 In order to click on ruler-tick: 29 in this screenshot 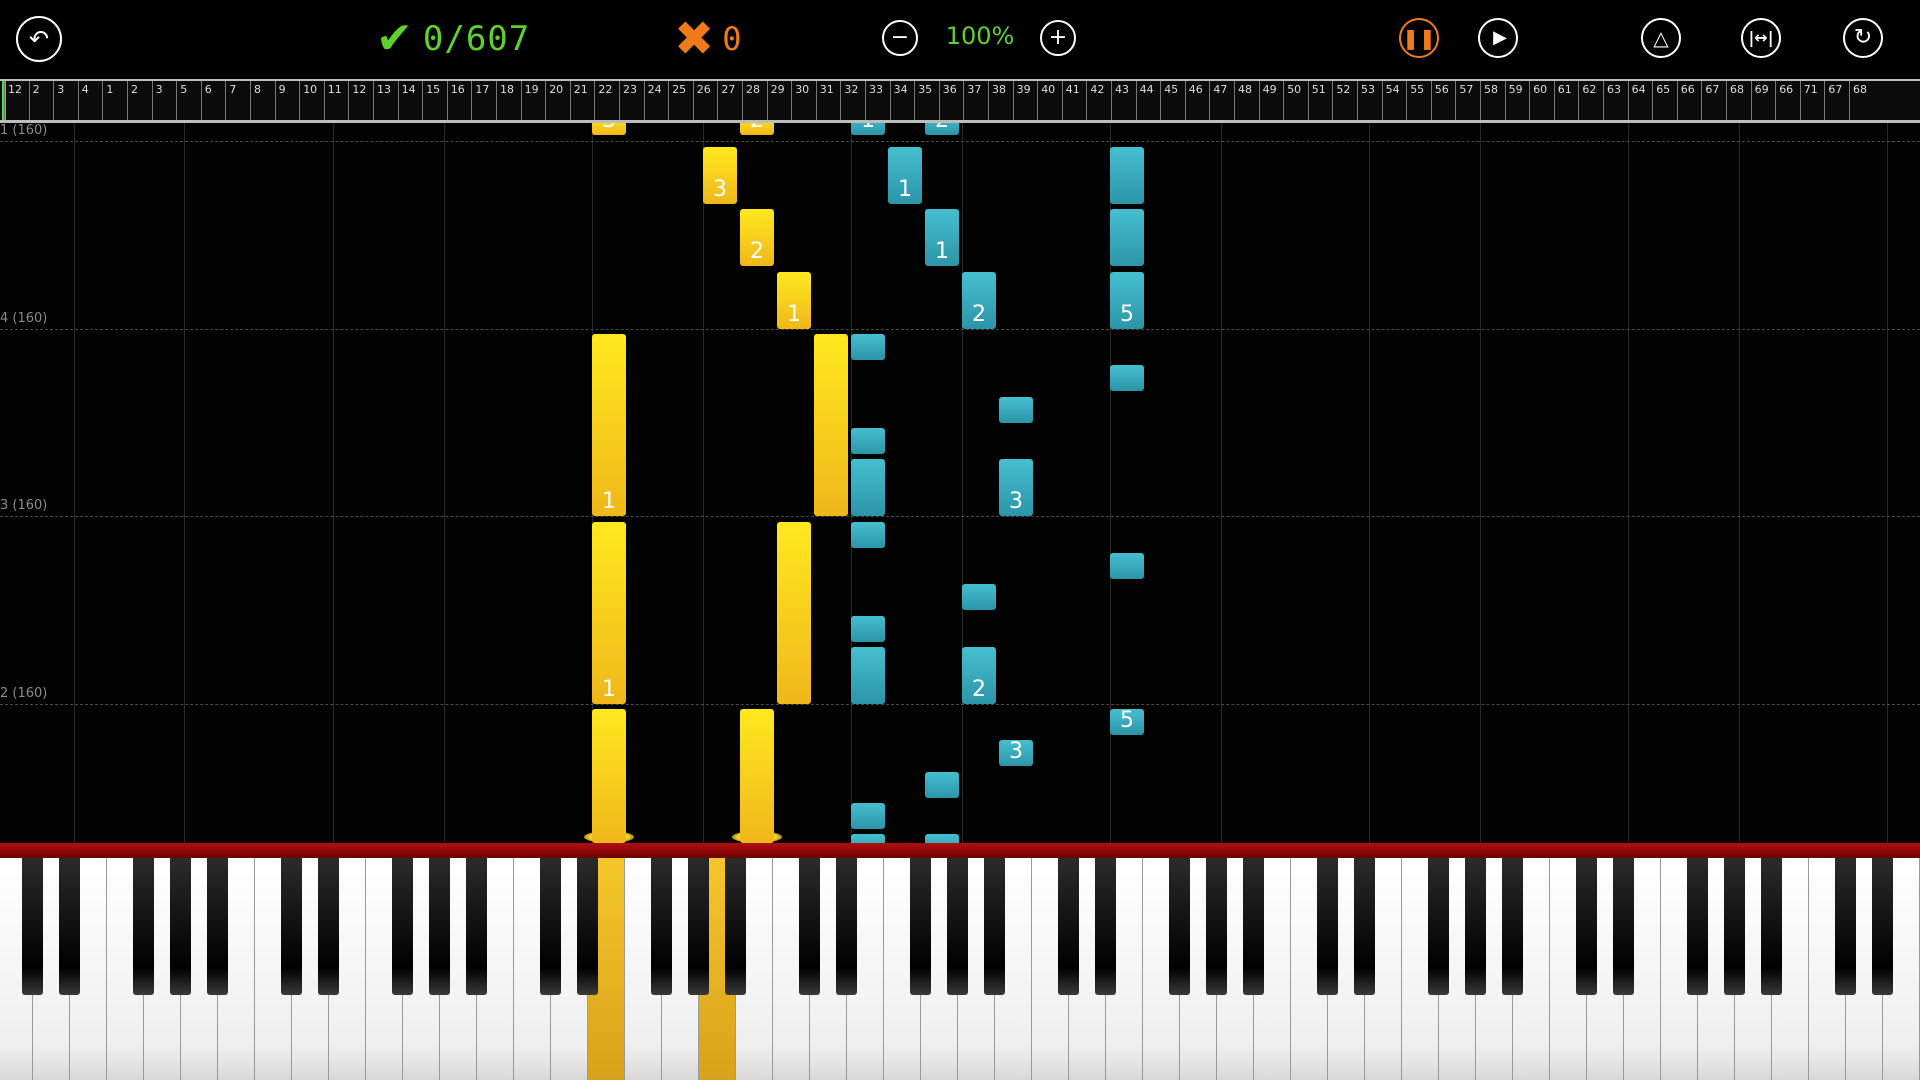, I will do `click(779, 100)`.